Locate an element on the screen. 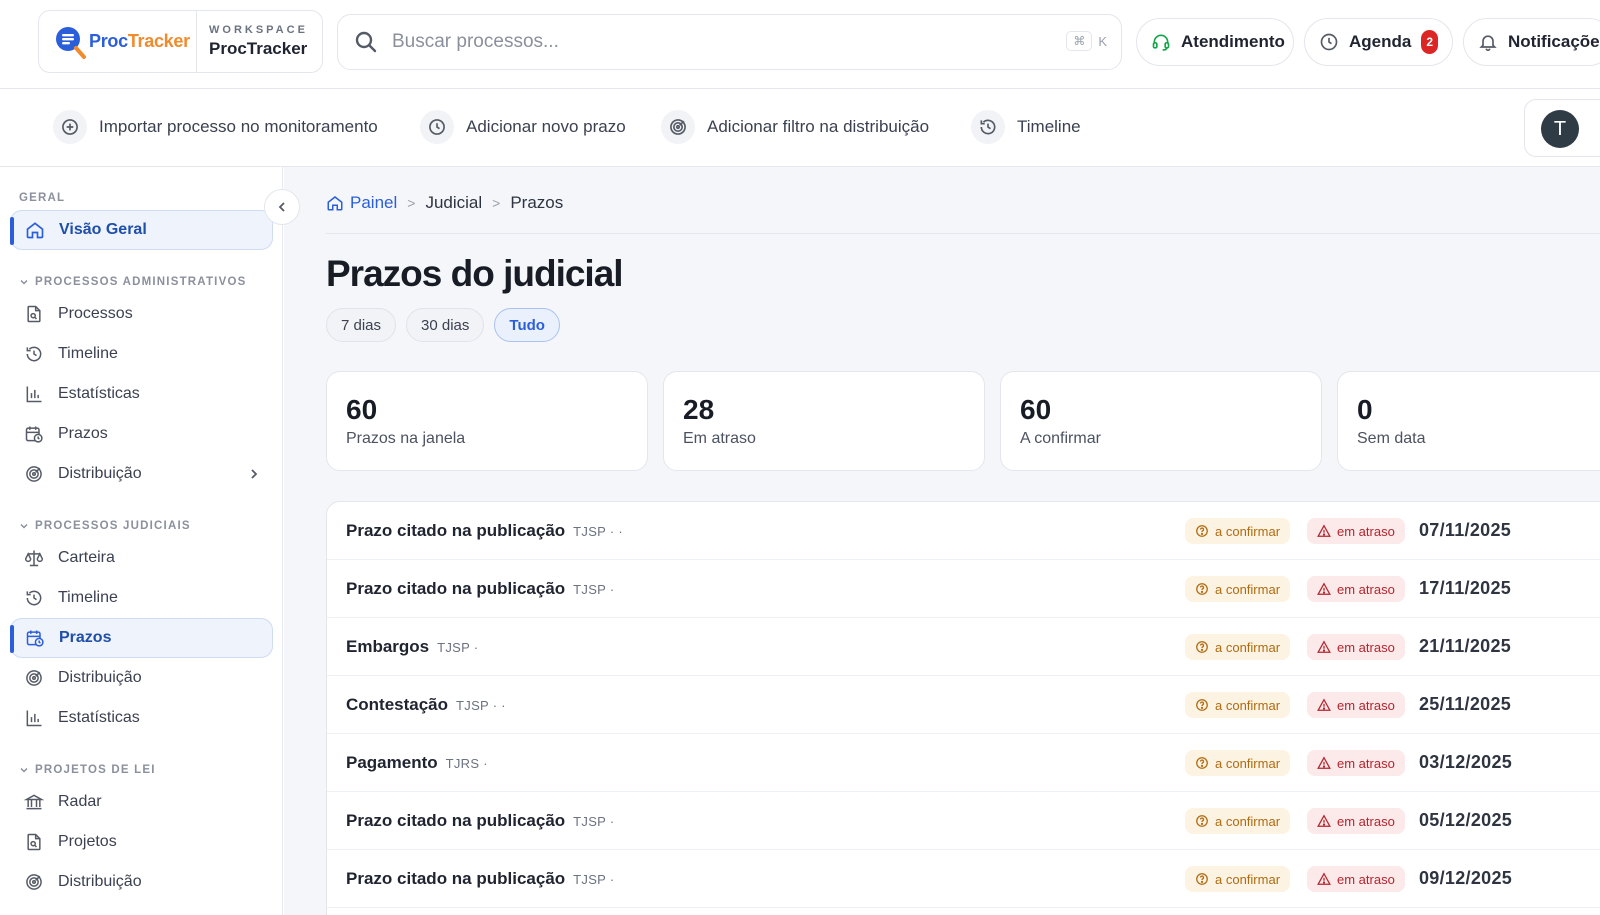  sidebar-item-prazos-admin: Prazos is located at coordinates (141, 434).